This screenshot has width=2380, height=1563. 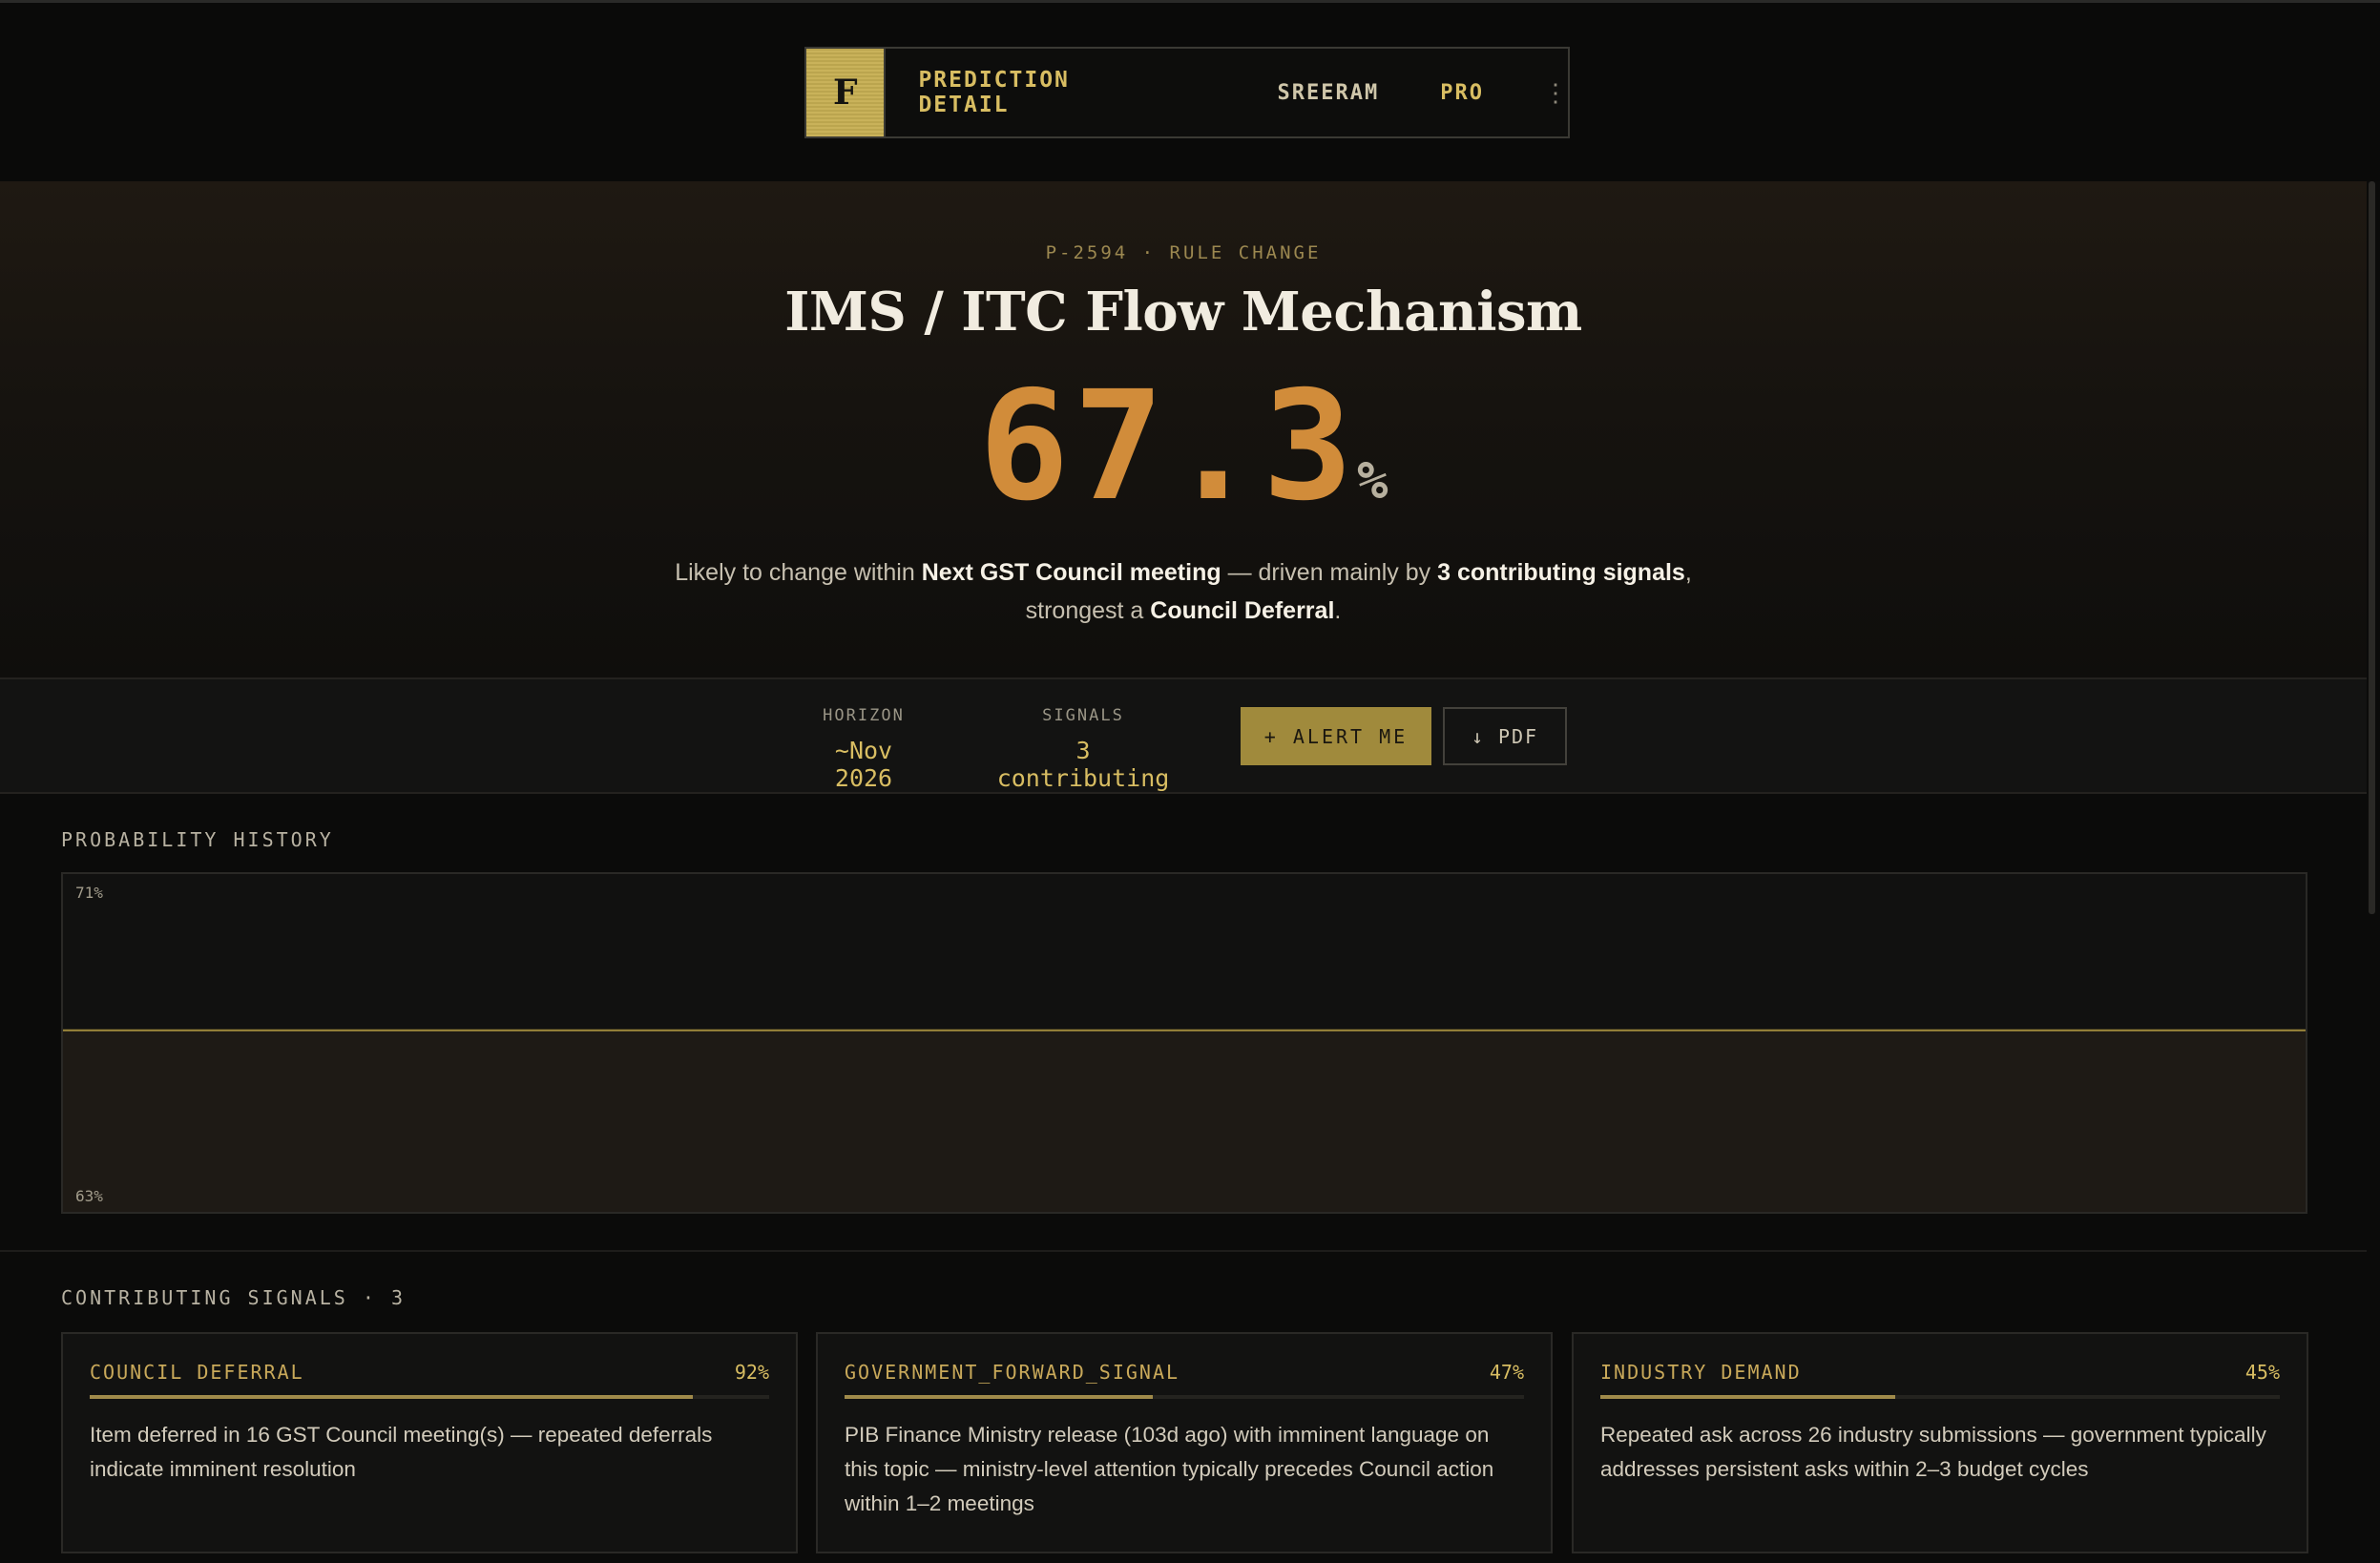 I want to click on signals-stat: SIGNALS 3 contributing, so click(x=1083, y=749).